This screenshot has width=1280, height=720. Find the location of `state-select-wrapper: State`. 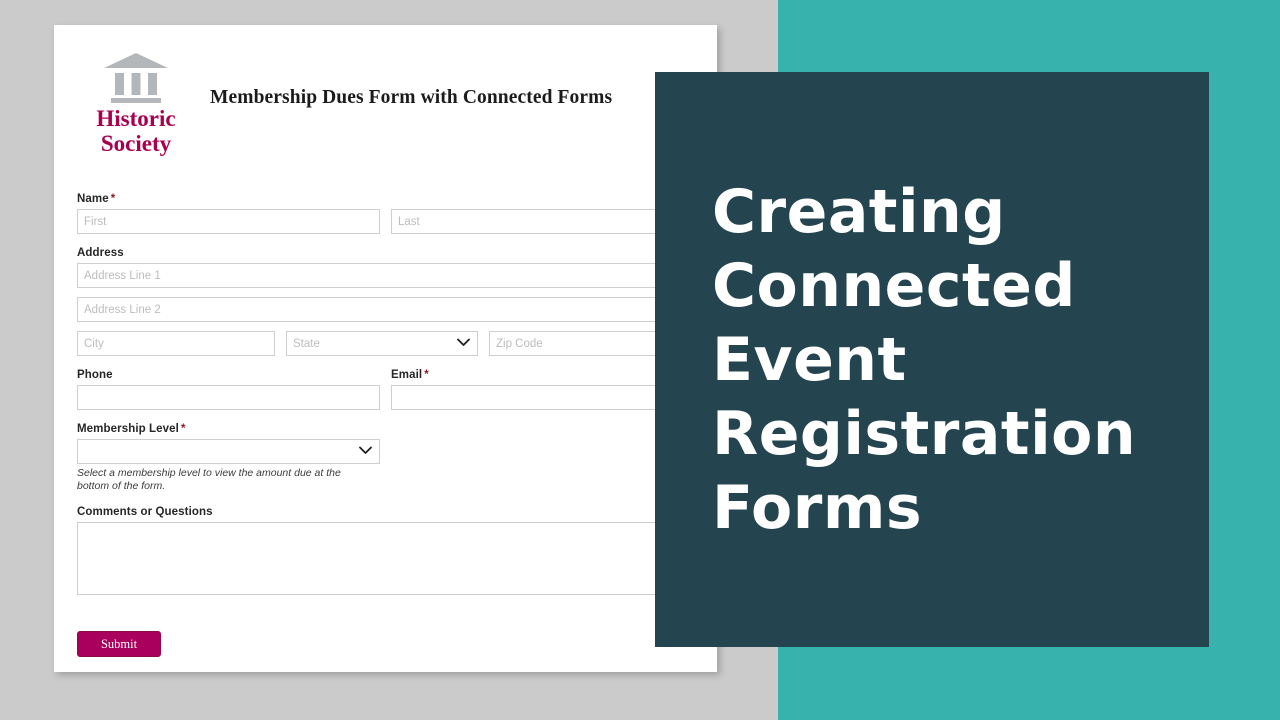

state-select-wrapper: State is located at coordinates (382, 343).